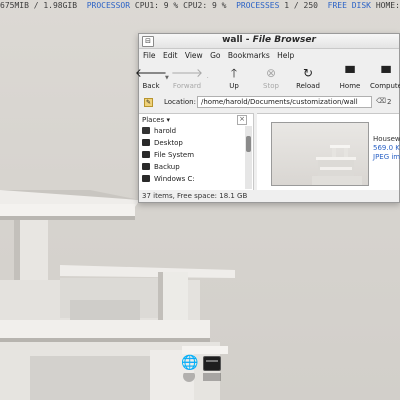  Describe the element at coordinates (212, 361) in the screenshot. I see `terminal-icon-detail` at that location.